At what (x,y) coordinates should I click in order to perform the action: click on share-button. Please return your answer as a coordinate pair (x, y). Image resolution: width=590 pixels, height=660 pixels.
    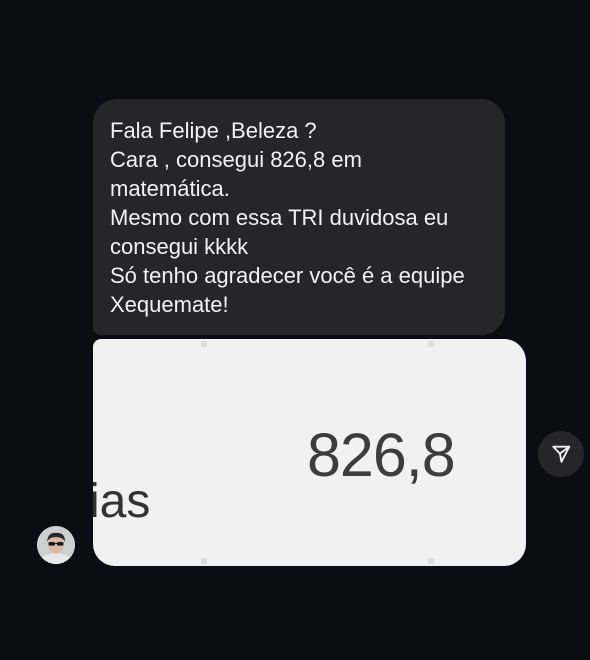
    Looking at the image, I should click on (561, 454).